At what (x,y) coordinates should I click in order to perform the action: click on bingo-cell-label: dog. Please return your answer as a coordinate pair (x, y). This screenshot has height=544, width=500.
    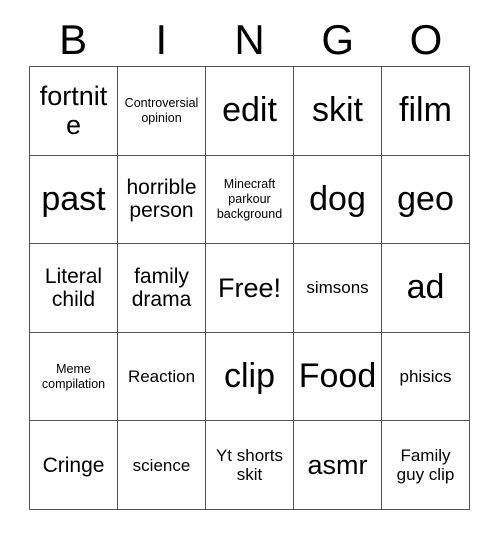
    Looking at the image, I should click on (337, 198).